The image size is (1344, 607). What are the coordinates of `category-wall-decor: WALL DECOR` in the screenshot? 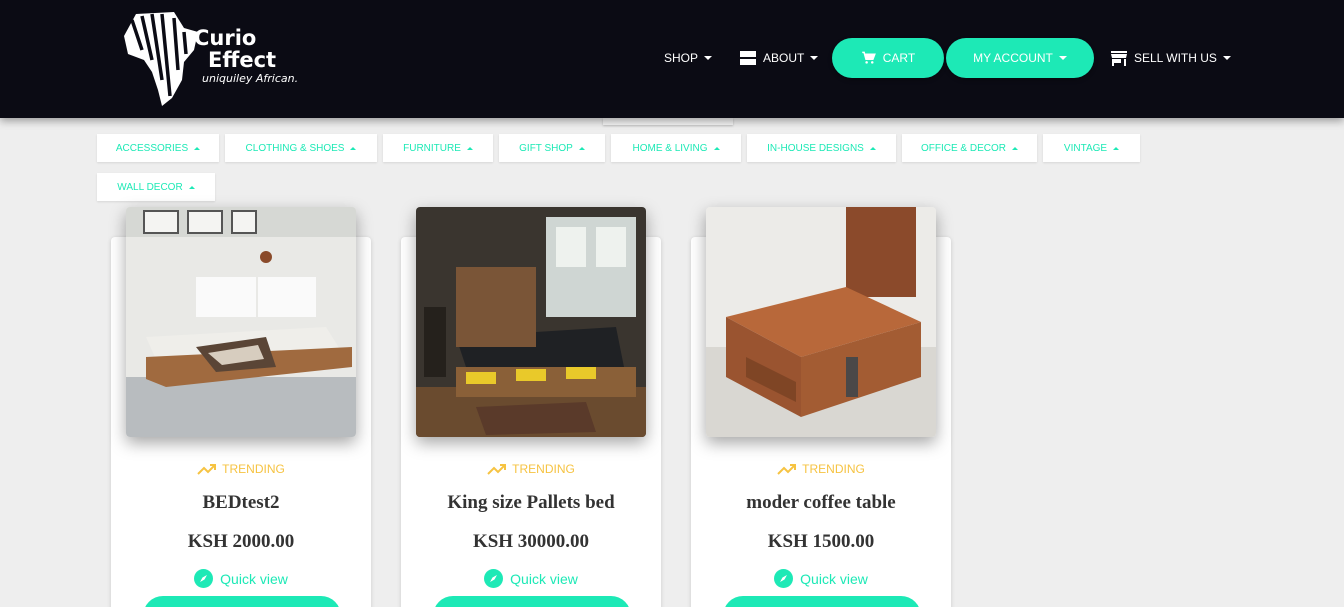 It's located at (156, 187).